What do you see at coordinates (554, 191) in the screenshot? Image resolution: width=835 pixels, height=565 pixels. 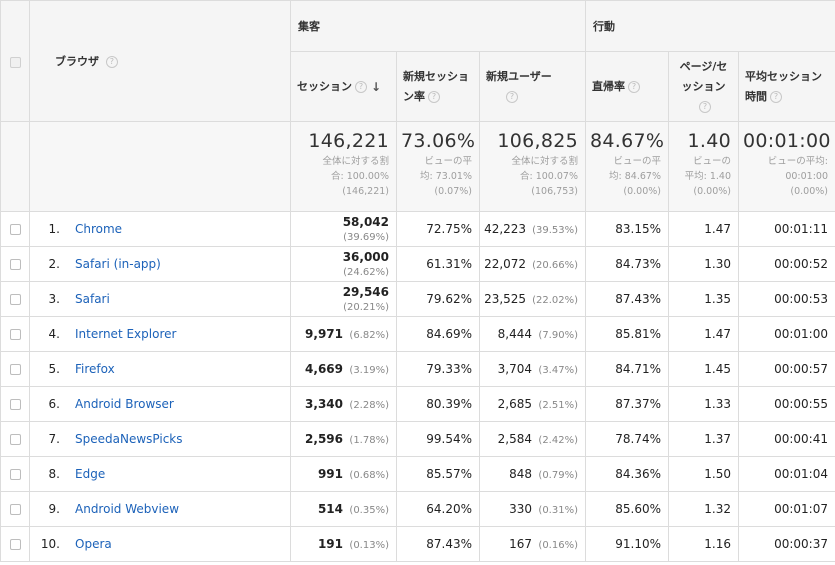 I see `total-note: (106,753)` at bounding box center [554, 191].